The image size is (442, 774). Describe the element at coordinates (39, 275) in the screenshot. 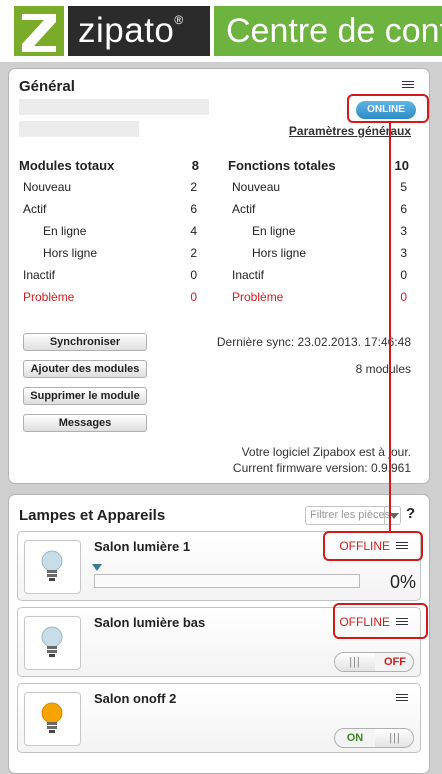

I see `modules-inactive-label: Inactif` at that location.